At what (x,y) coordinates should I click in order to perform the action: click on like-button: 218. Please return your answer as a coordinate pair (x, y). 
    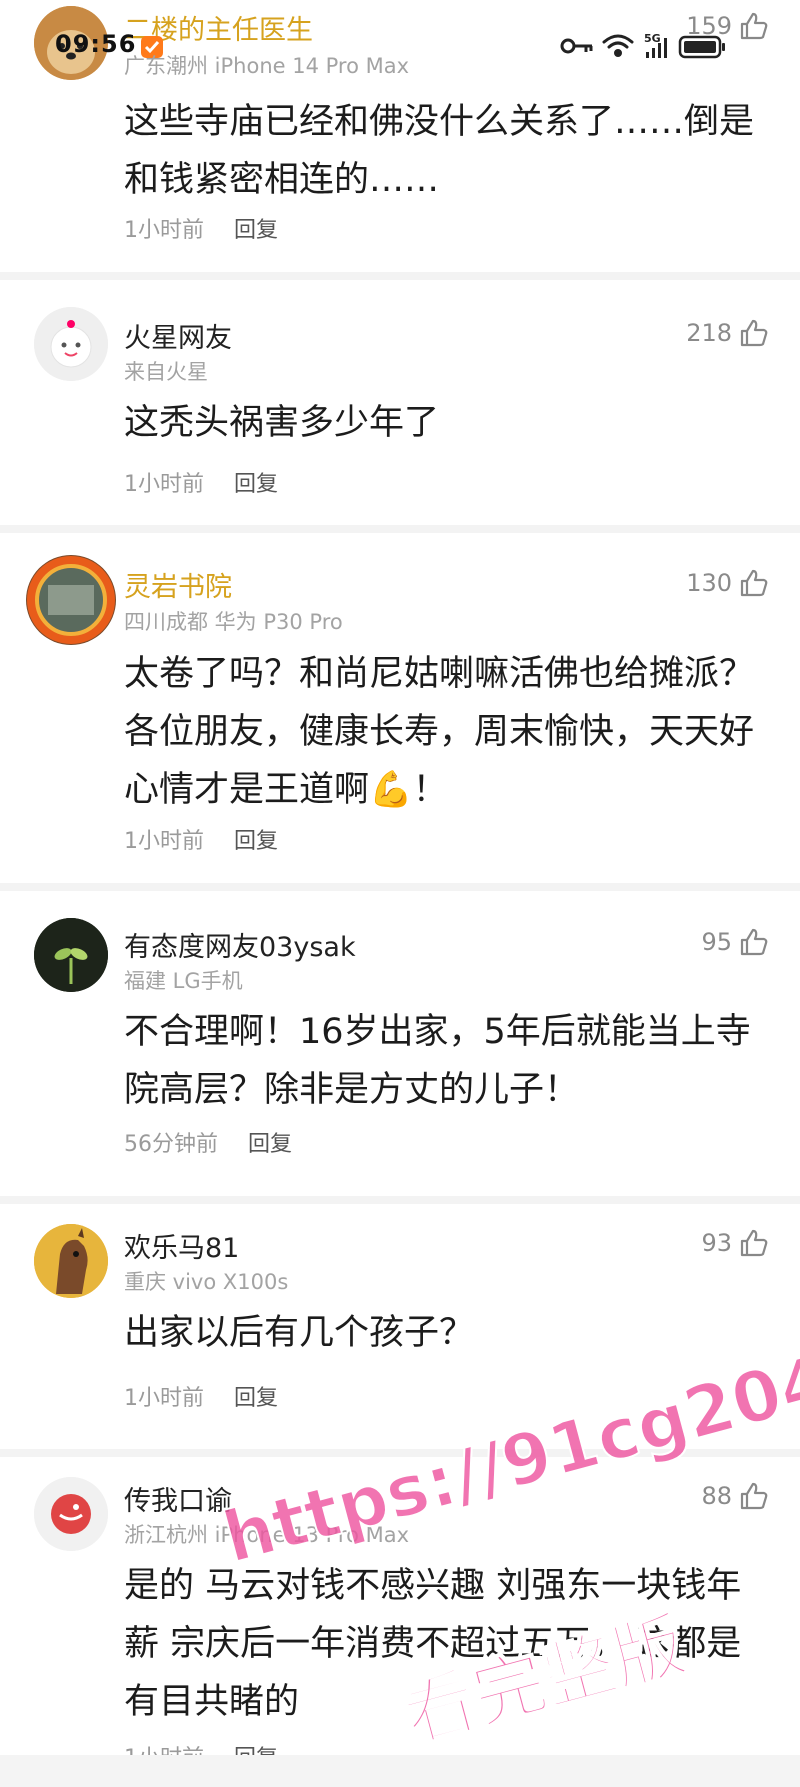
    Looking at the image, I should click on (728, 333).